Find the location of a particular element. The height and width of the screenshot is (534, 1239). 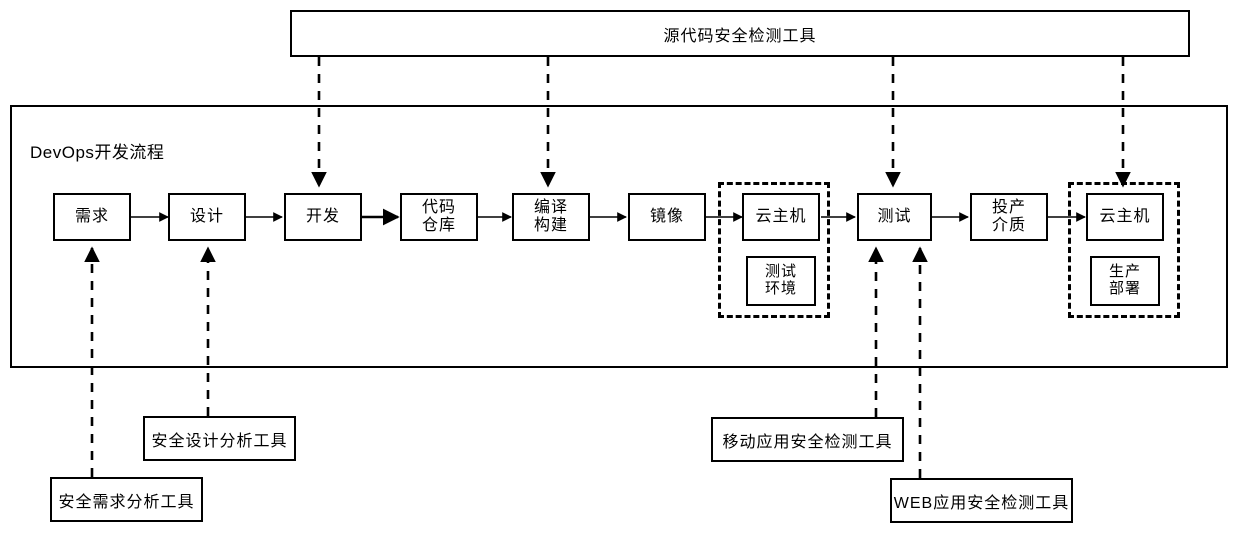

security-requirement-tool-box: 安全需求分析工具 is located at coordinates (126, 499).